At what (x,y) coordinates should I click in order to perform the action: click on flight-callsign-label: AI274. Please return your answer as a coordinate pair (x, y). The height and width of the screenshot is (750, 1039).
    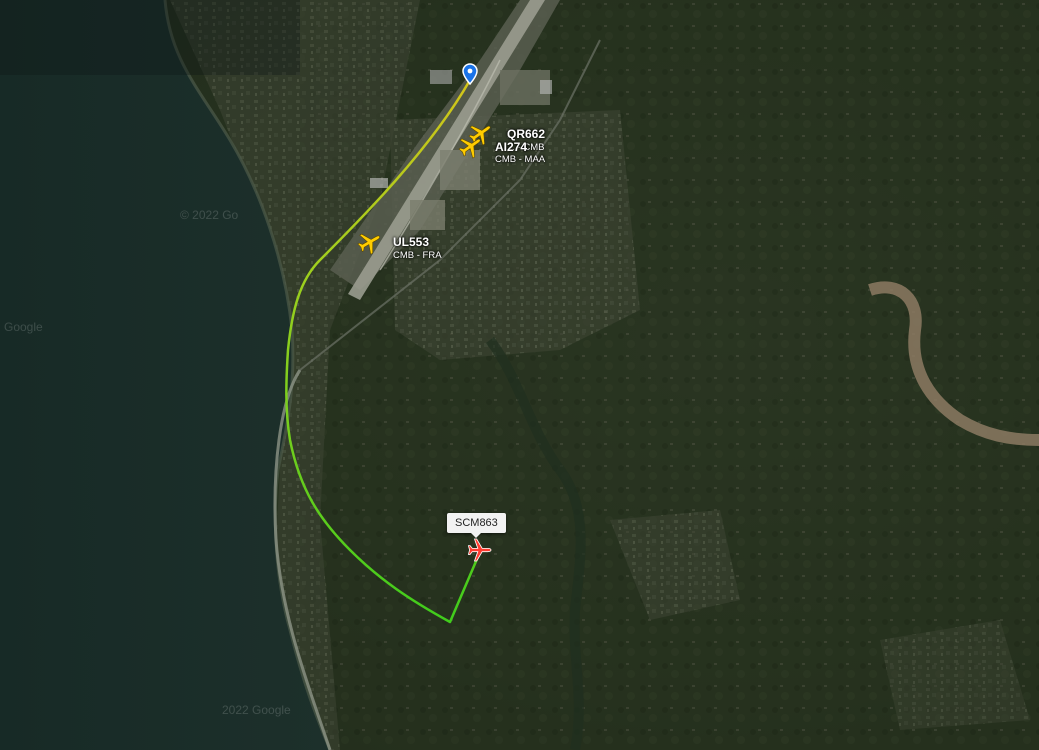
    Looking at the image, I should click on (511, 147).